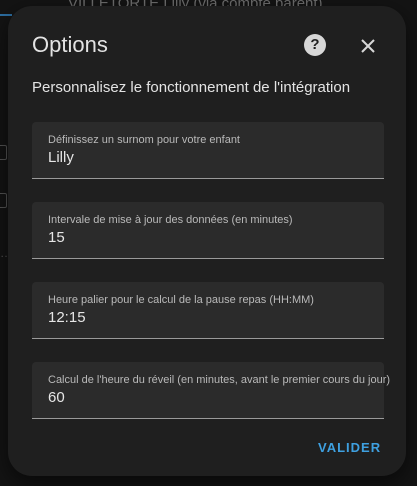  I want to click on field-value: 60, so click(56, 398).